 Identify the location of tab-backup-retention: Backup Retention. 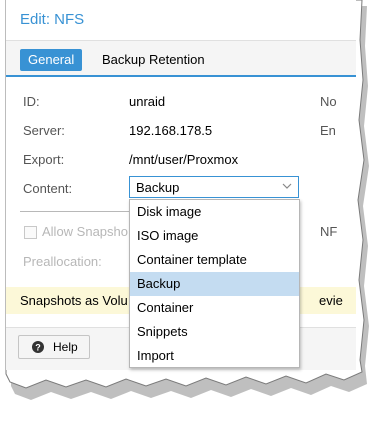
(153, 60).